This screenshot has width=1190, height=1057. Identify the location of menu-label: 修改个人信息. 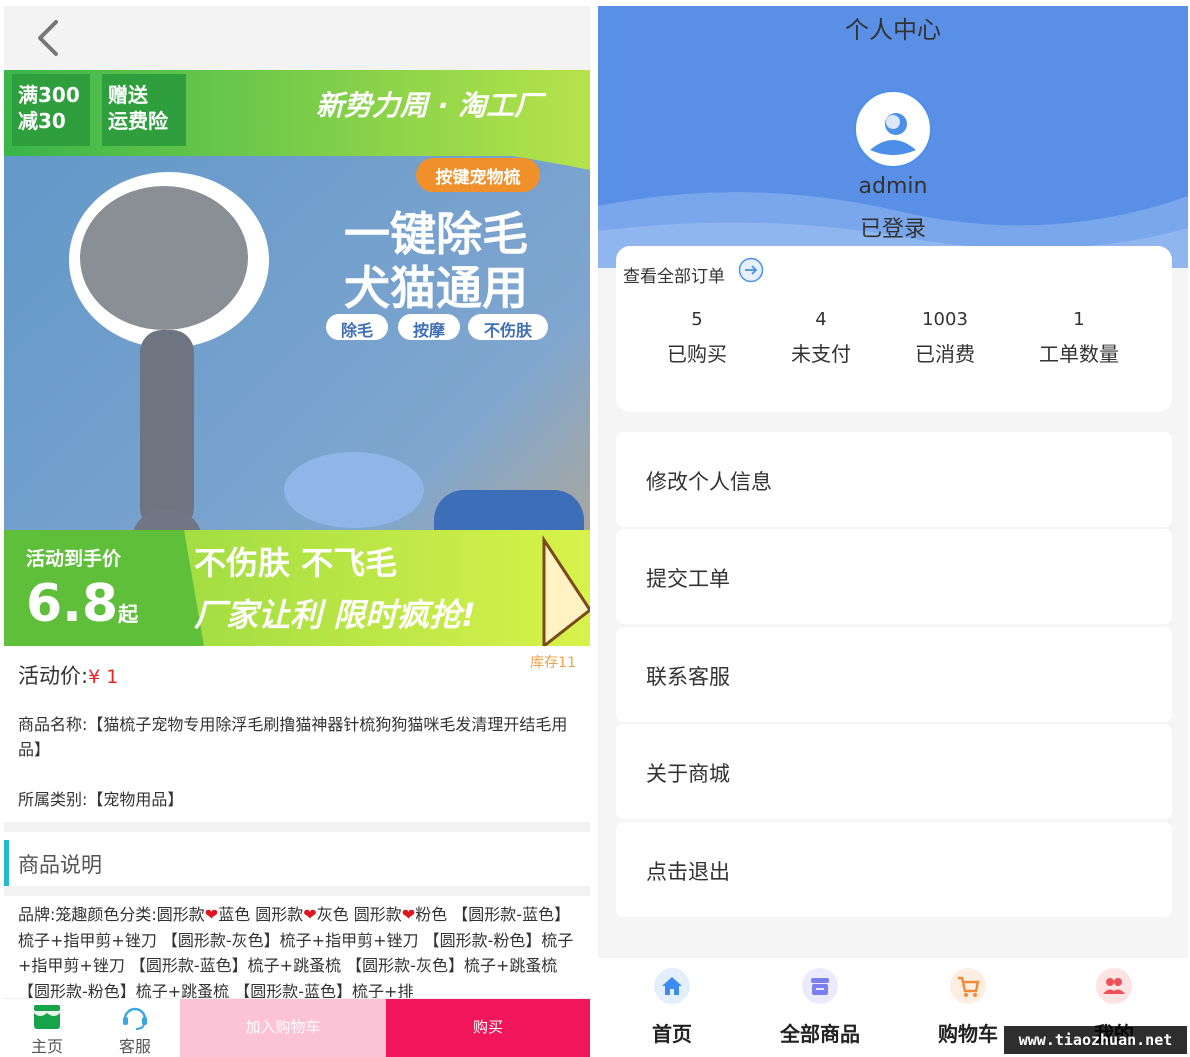
(709, 482).